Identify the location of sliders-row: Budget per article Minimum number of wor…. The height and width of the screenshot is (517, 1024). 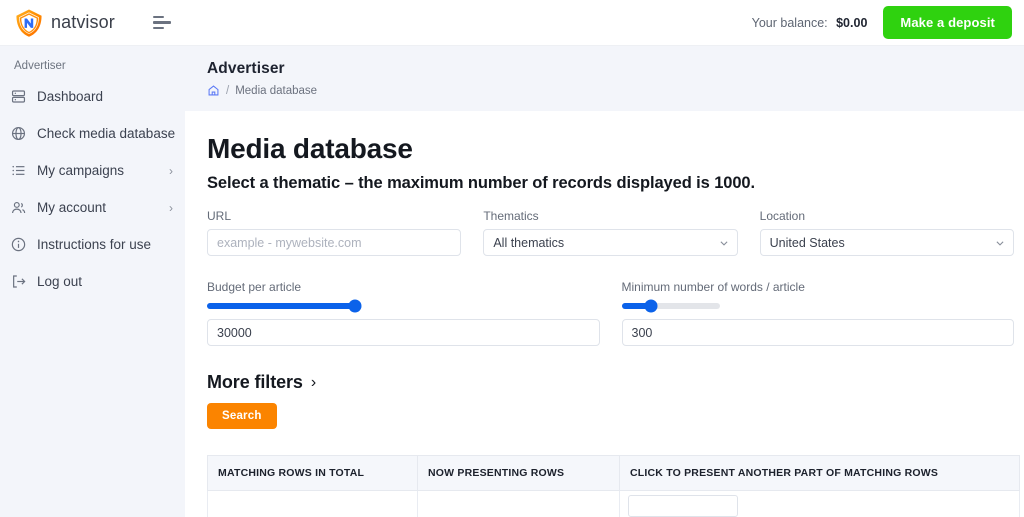
(610, 313).